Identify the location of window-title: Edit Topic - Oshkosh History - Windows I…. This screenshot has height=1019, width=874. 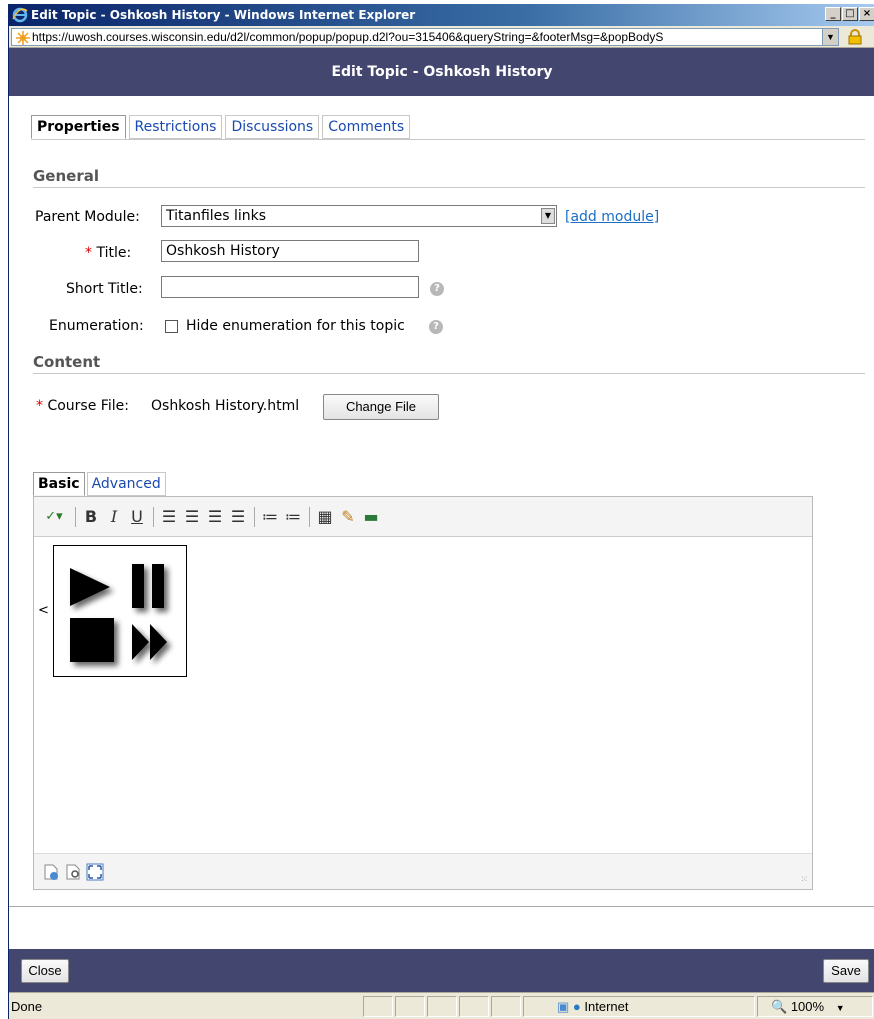
(223, 15).